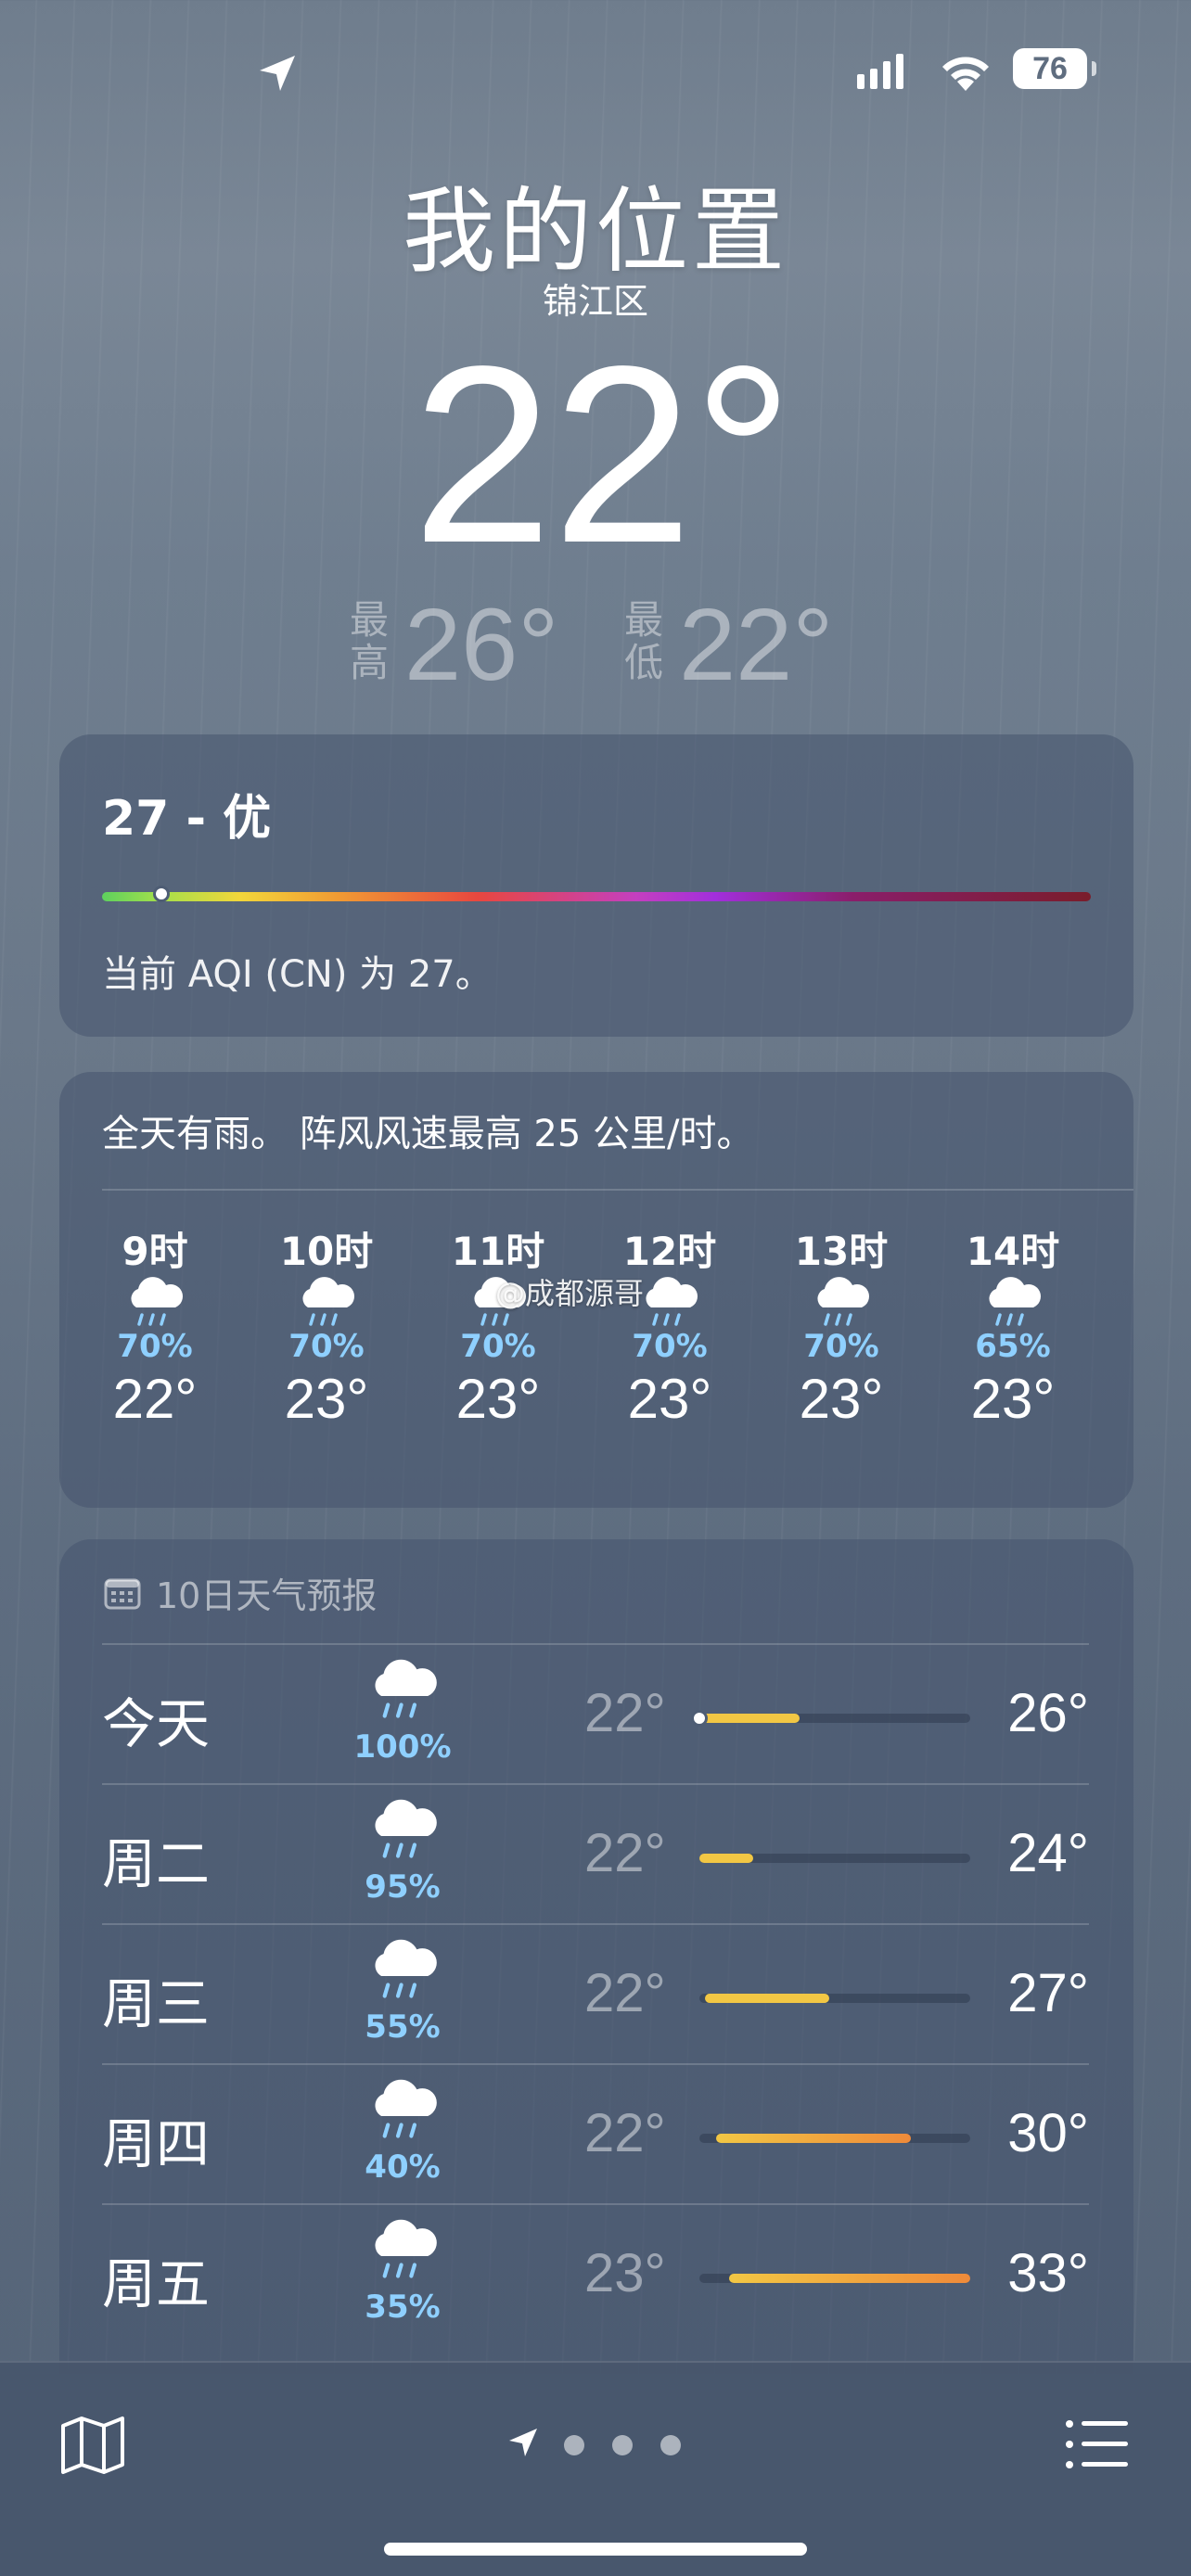  What do you see at coordinates (267, 1595) in the screenshot?
I see `forecast-title: 10日天气预报` at bounding box center [267, 1595].